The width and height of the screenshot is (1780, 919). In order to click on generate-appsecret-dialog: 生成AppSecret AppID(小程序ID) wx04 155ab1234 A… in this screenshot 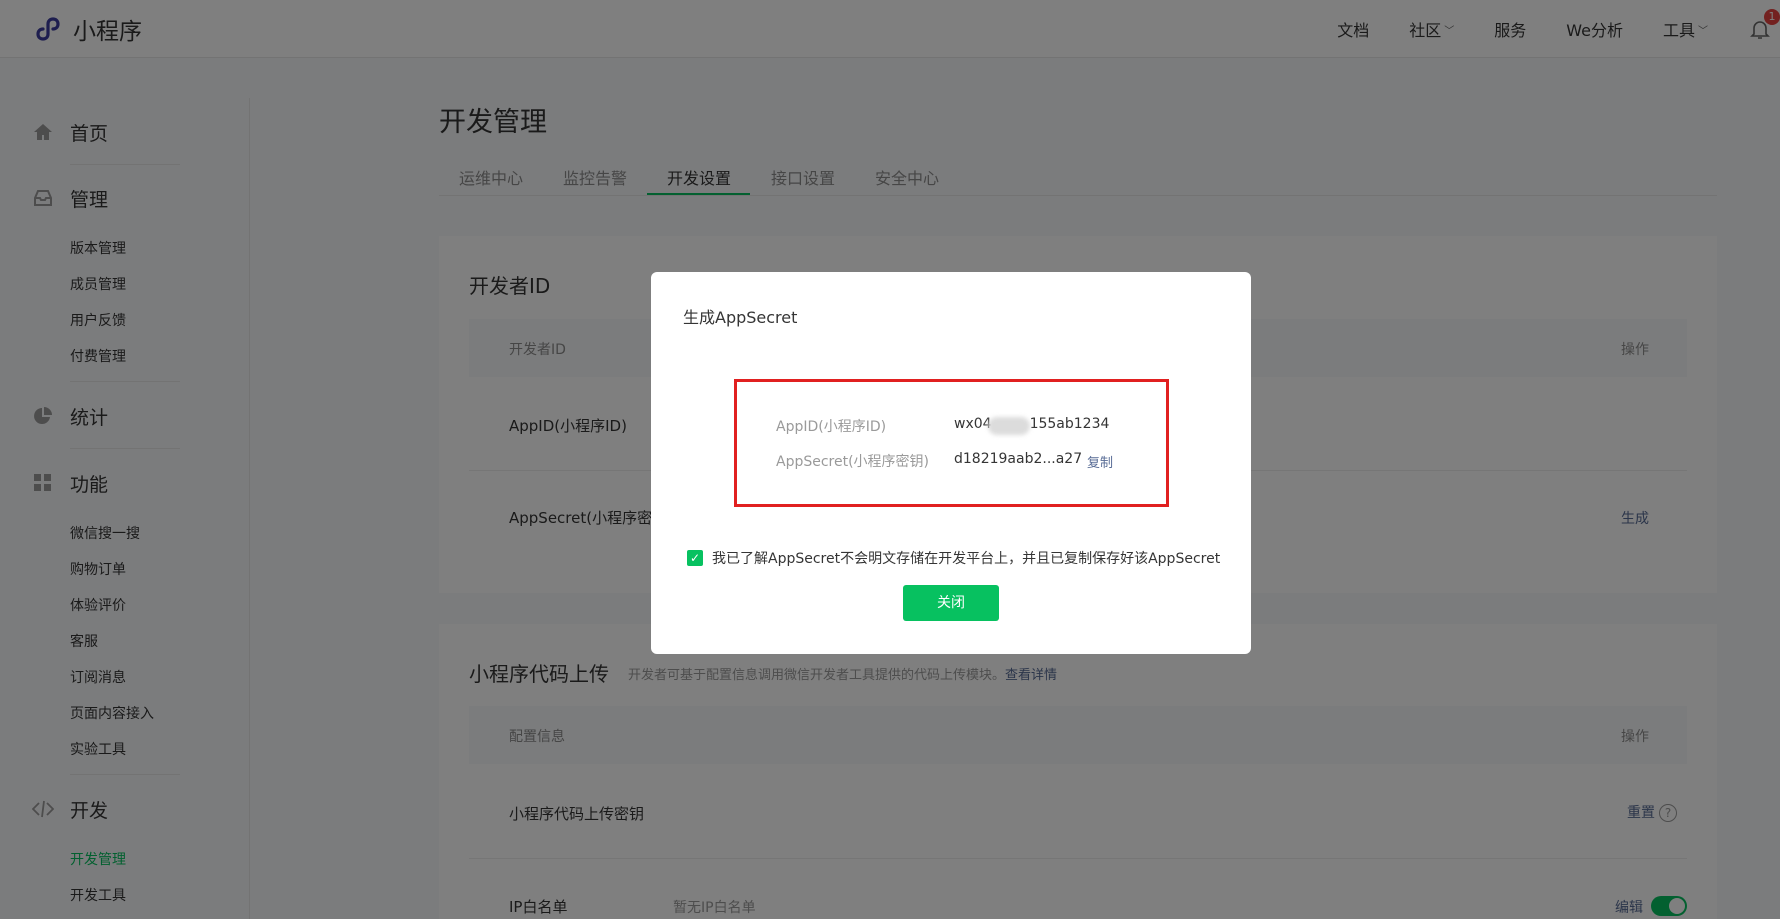, I will do `click(951, 463)`.